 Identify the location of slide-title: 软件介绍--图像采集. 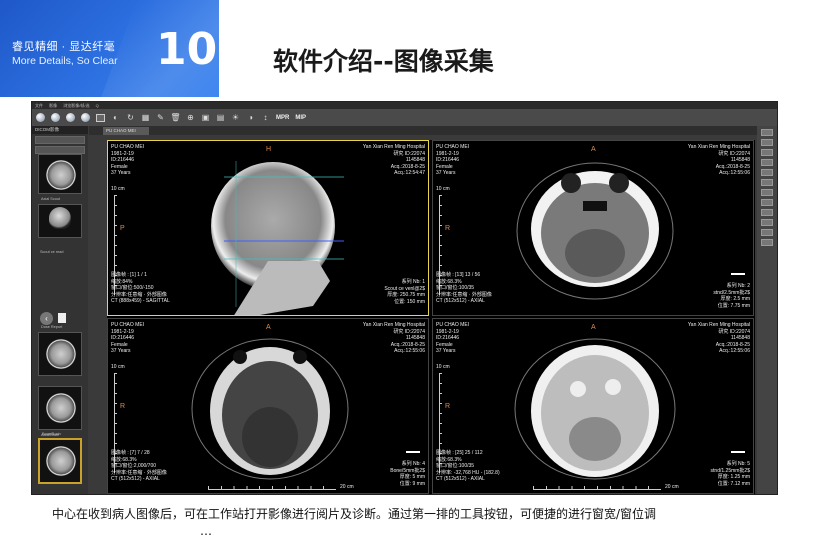
(383, 61).